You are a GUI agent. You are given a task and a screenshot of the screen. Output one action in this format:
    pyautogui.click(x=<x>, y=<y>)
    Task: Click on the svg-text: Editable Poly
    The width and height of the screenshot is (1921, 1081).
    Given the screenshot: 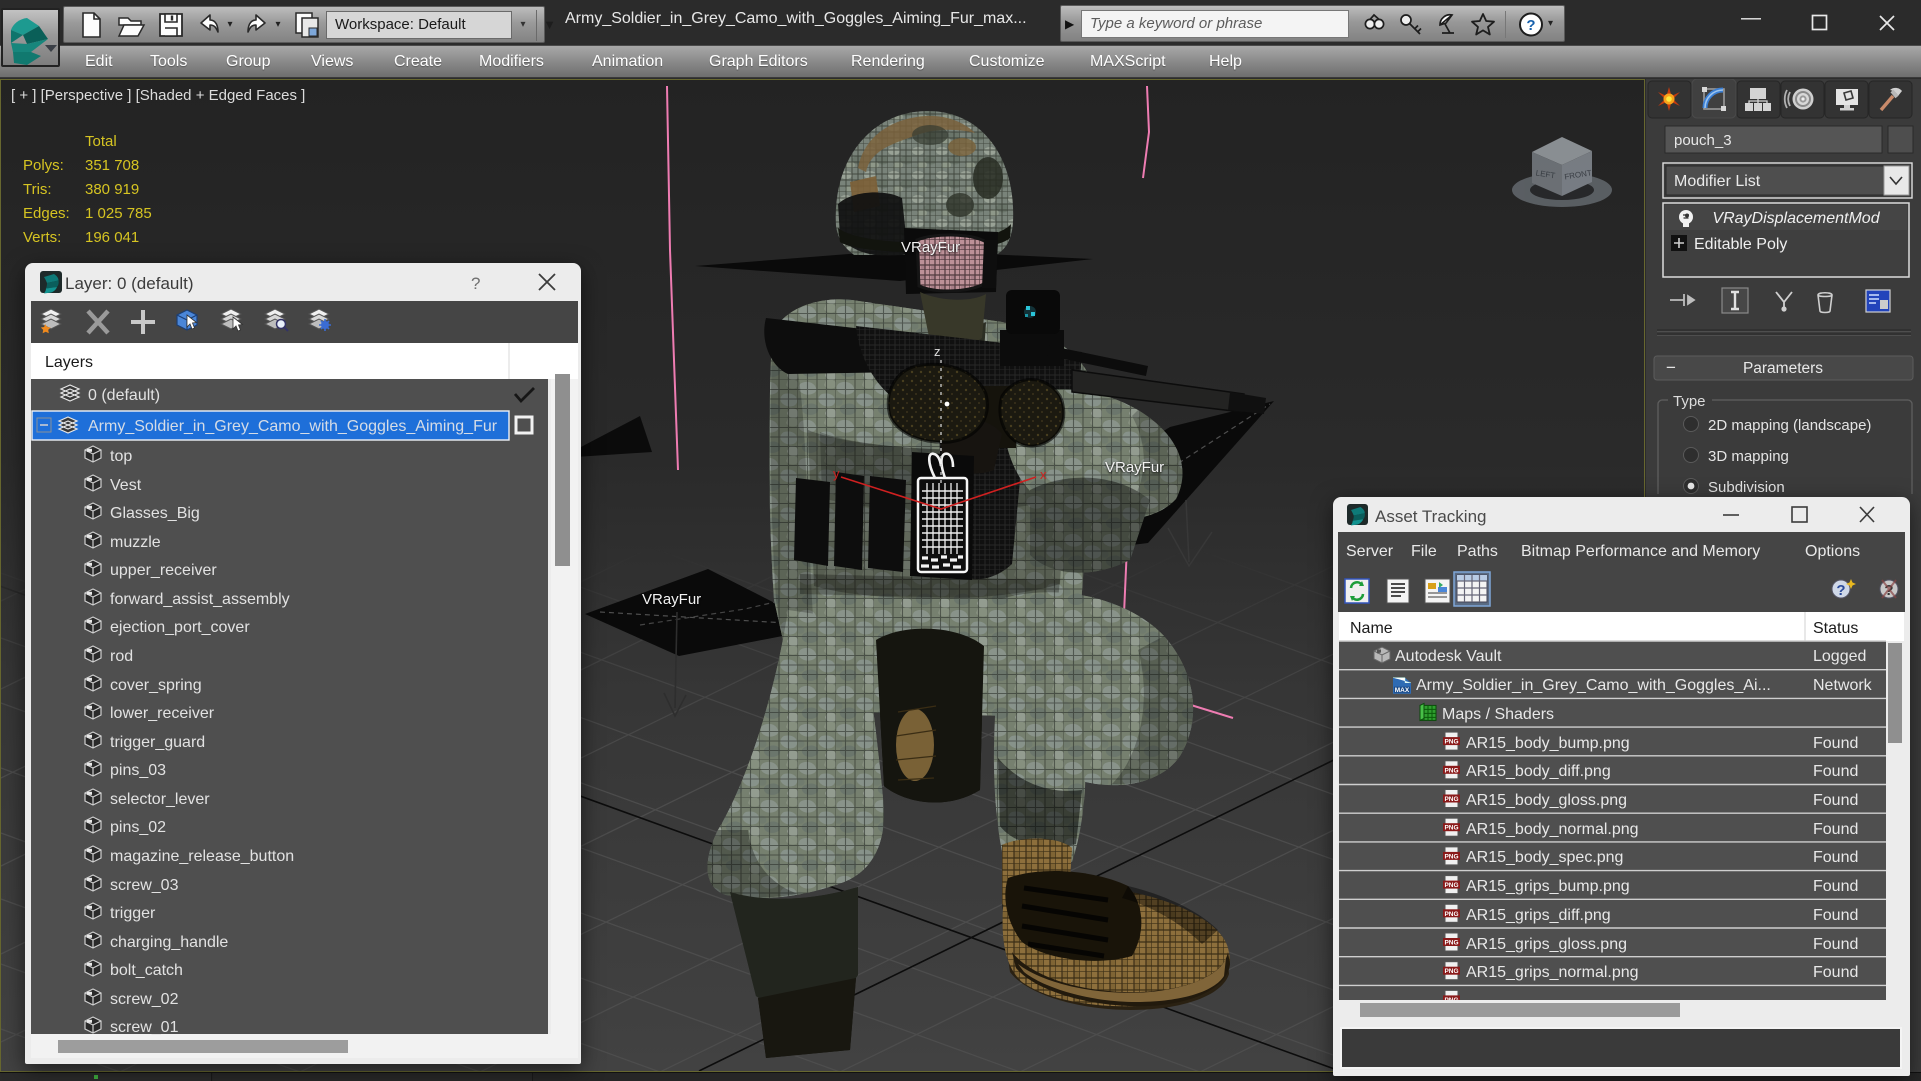 What is the action you would take?
    pyautogui.click(x=1740, y=244)
    